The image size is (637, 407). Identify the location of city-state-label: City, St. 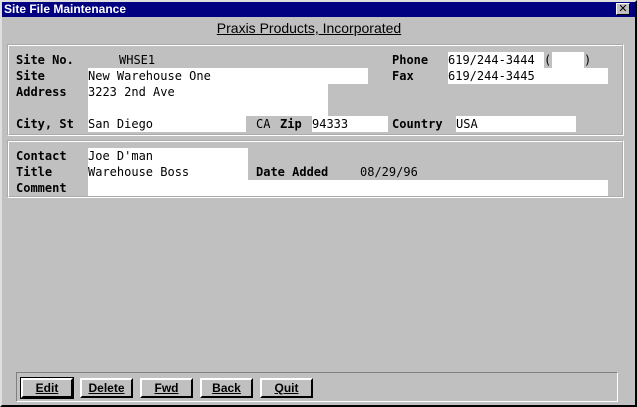
(45, 124).